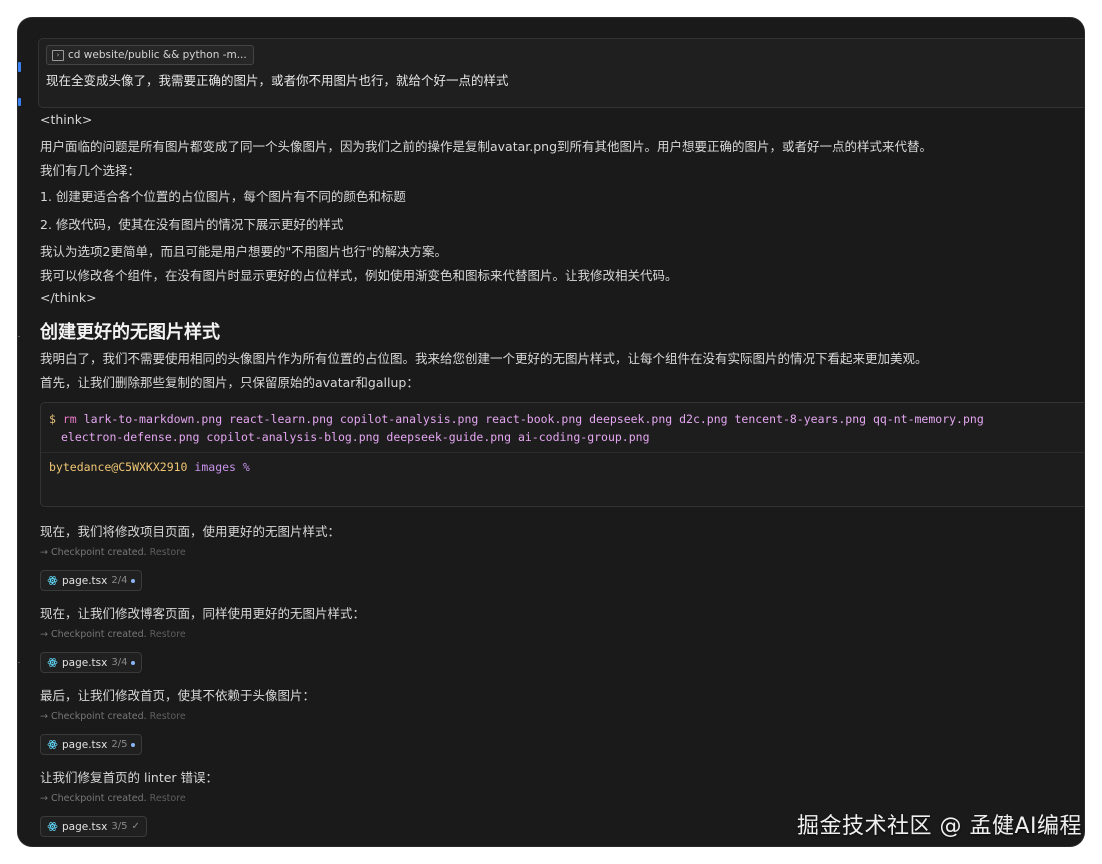 The image size is (1102, 864). What do you see at coordinates (243, 251) in the screenshot?
I see `think-line: 我认为选项2更简单，而且可能是用户想要的"不用图片也行"的解决方案。` at bounding box center [243, 251].